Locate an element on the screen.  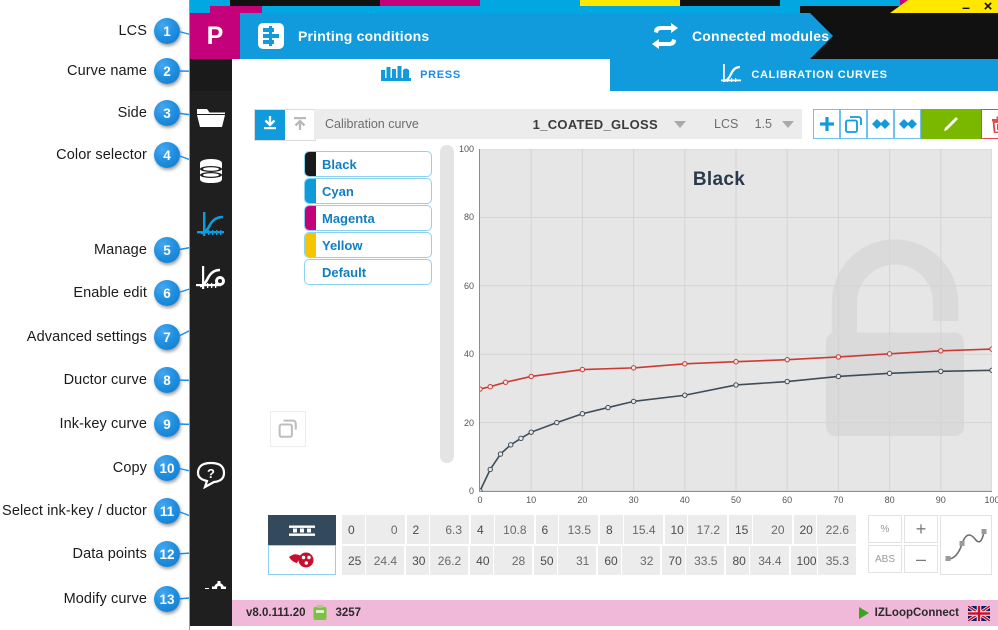
data-cell-y: 31 is located at coordinates (577, 560).